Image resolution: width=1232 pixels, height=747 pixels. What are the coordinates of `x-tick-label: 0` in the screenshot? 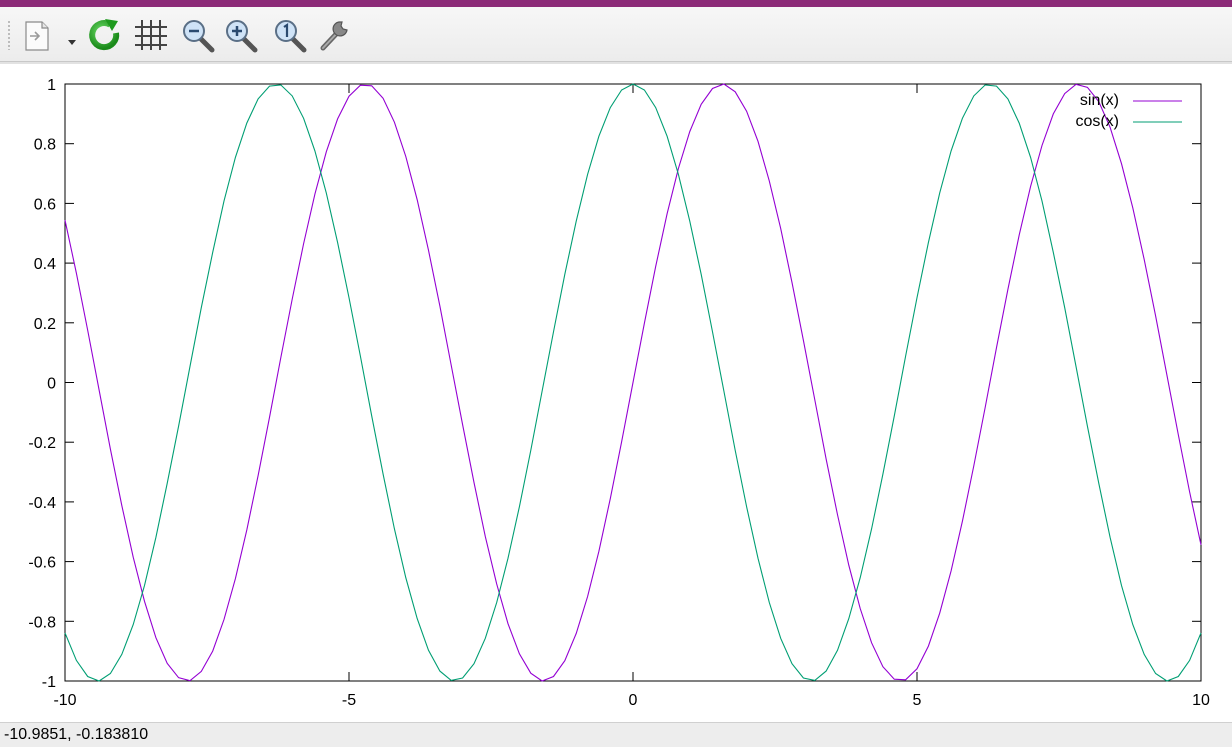 It's located at (633, 700).